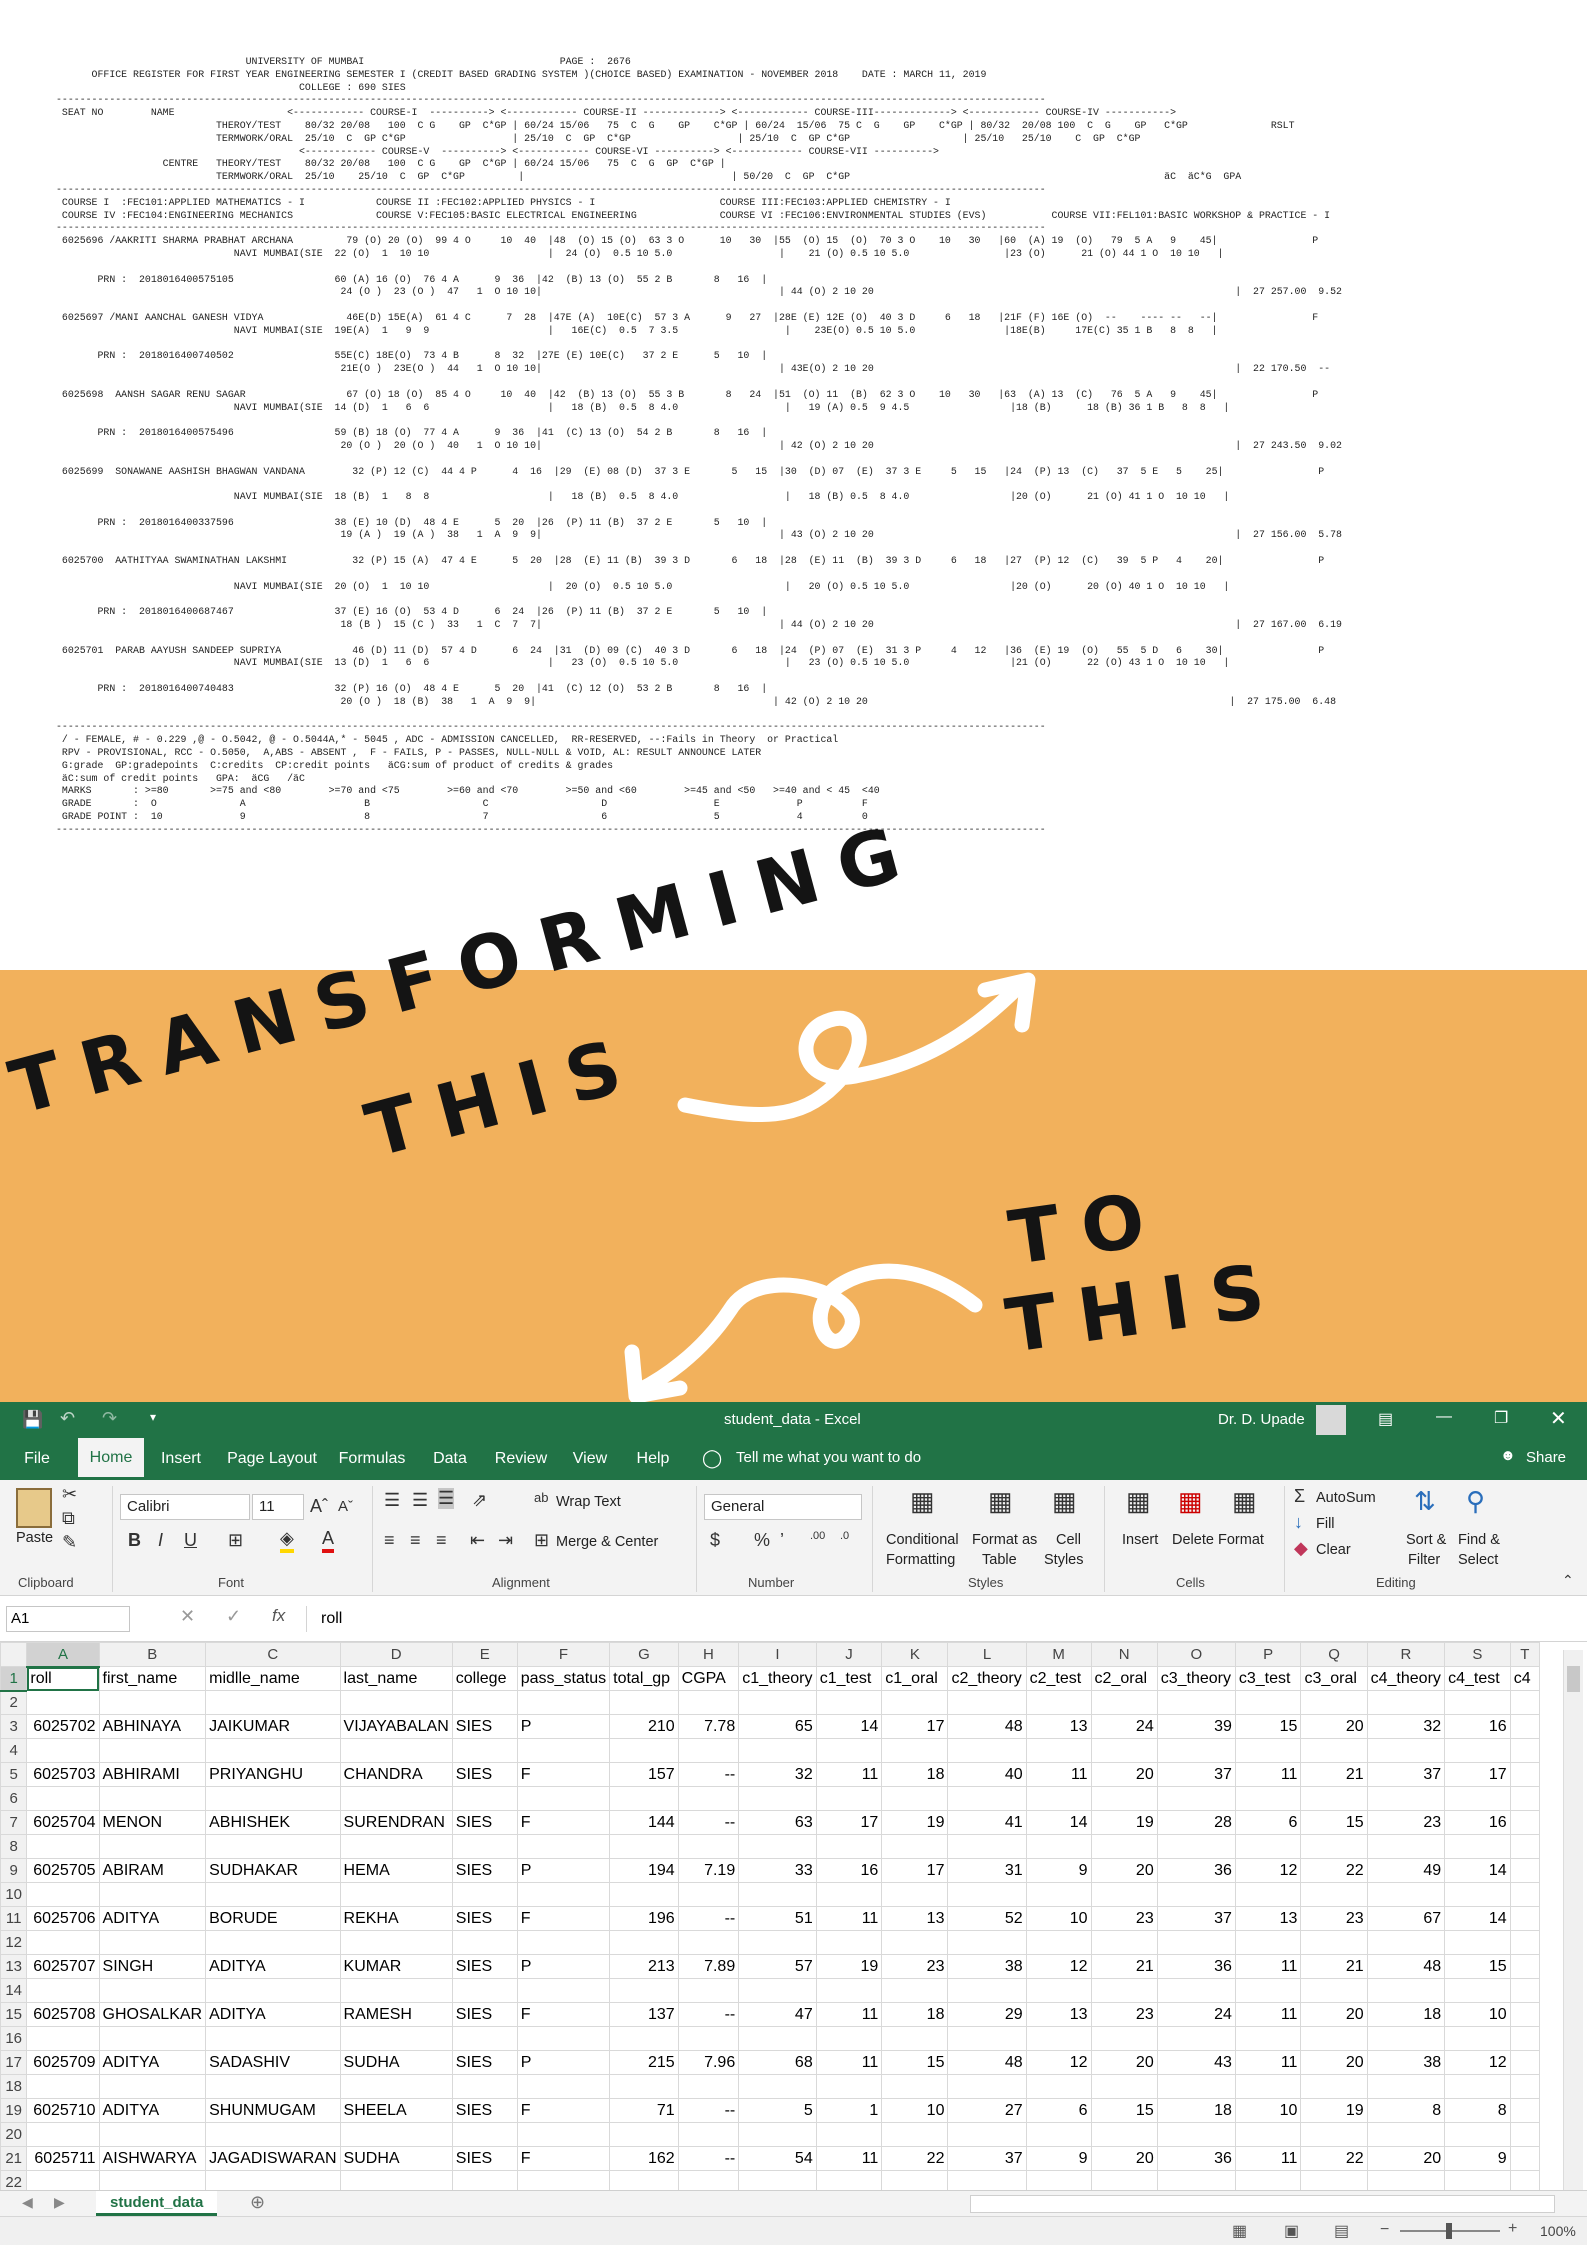 The height and width of the screenshot is (2245, 1587). Describe the element at coordinates (69, 1542) in the screenshot. I see `format-painter-icon: ✎` at that location.